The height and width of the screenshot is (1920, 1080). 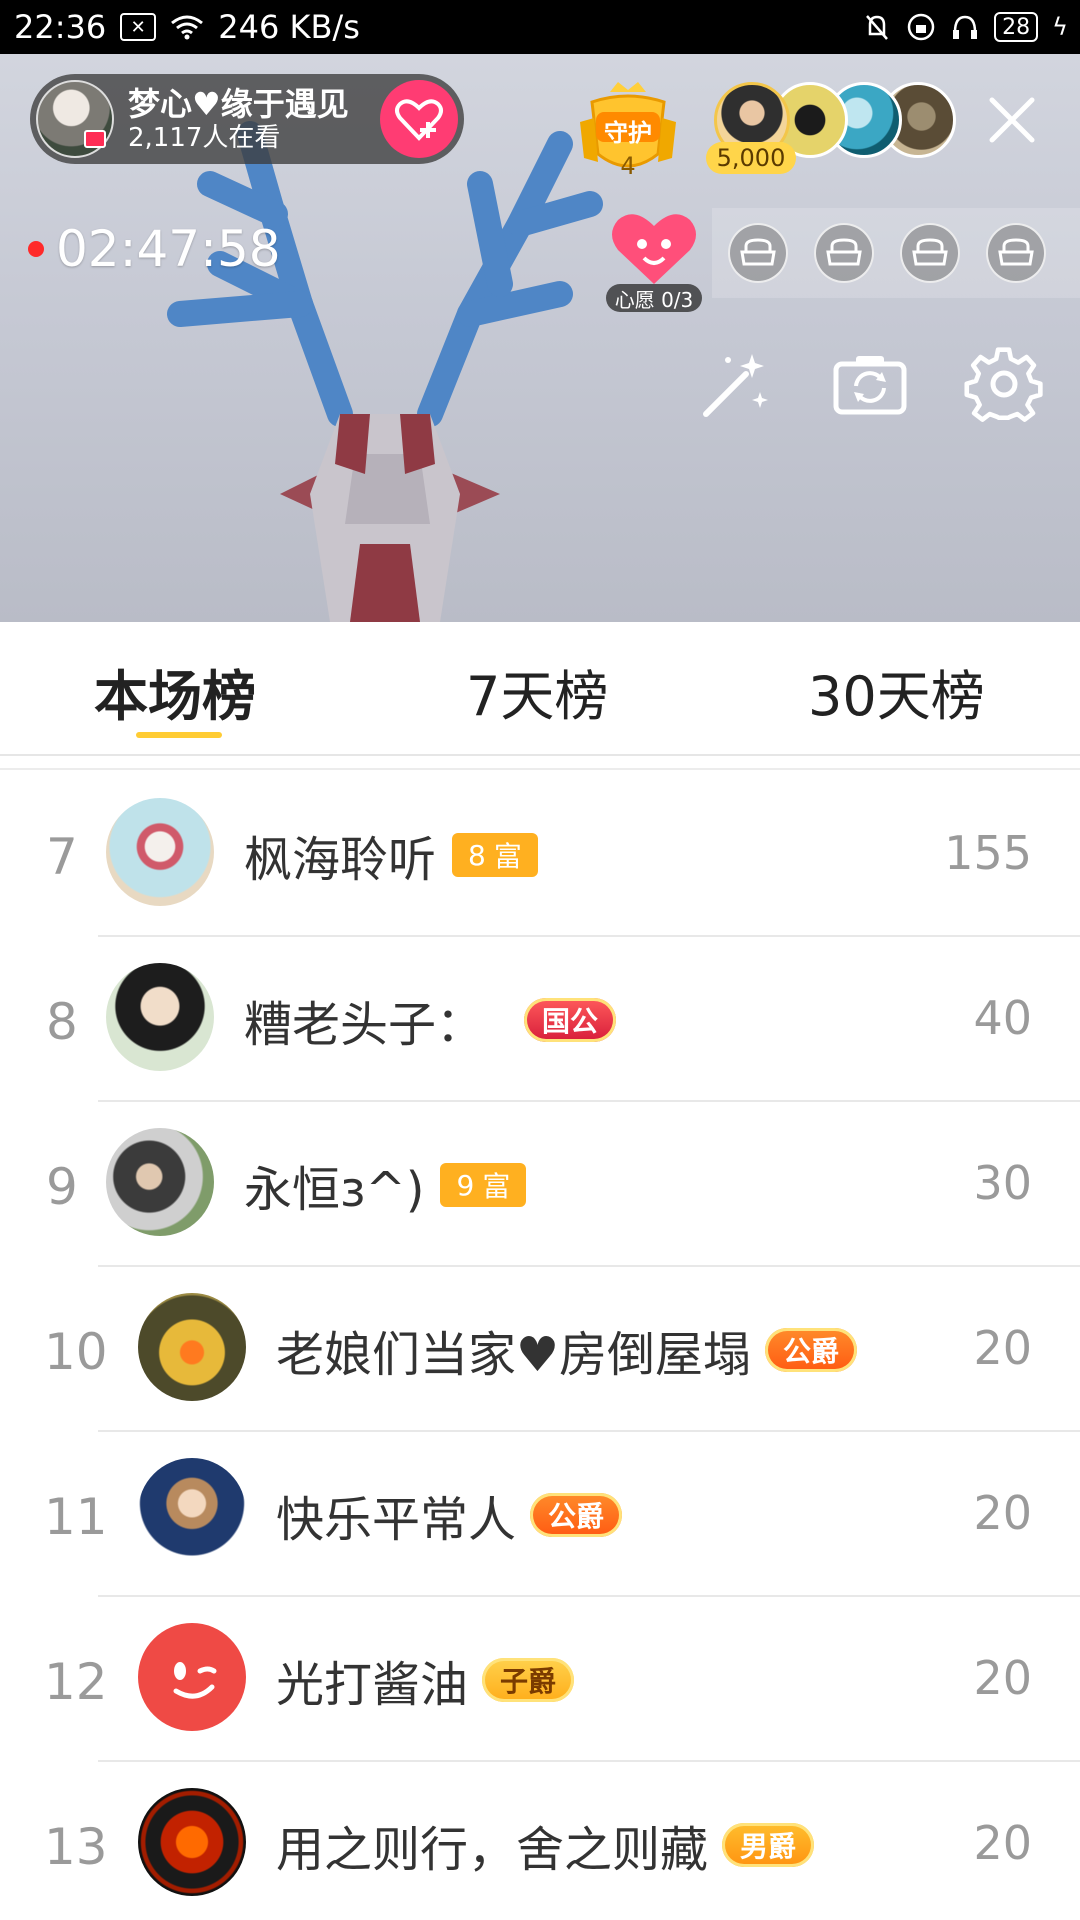 What do you see at coordinates (896, 691) in the screenshot?
I see `tab-30-days: 30天榜` at bounding box center [896, 691].